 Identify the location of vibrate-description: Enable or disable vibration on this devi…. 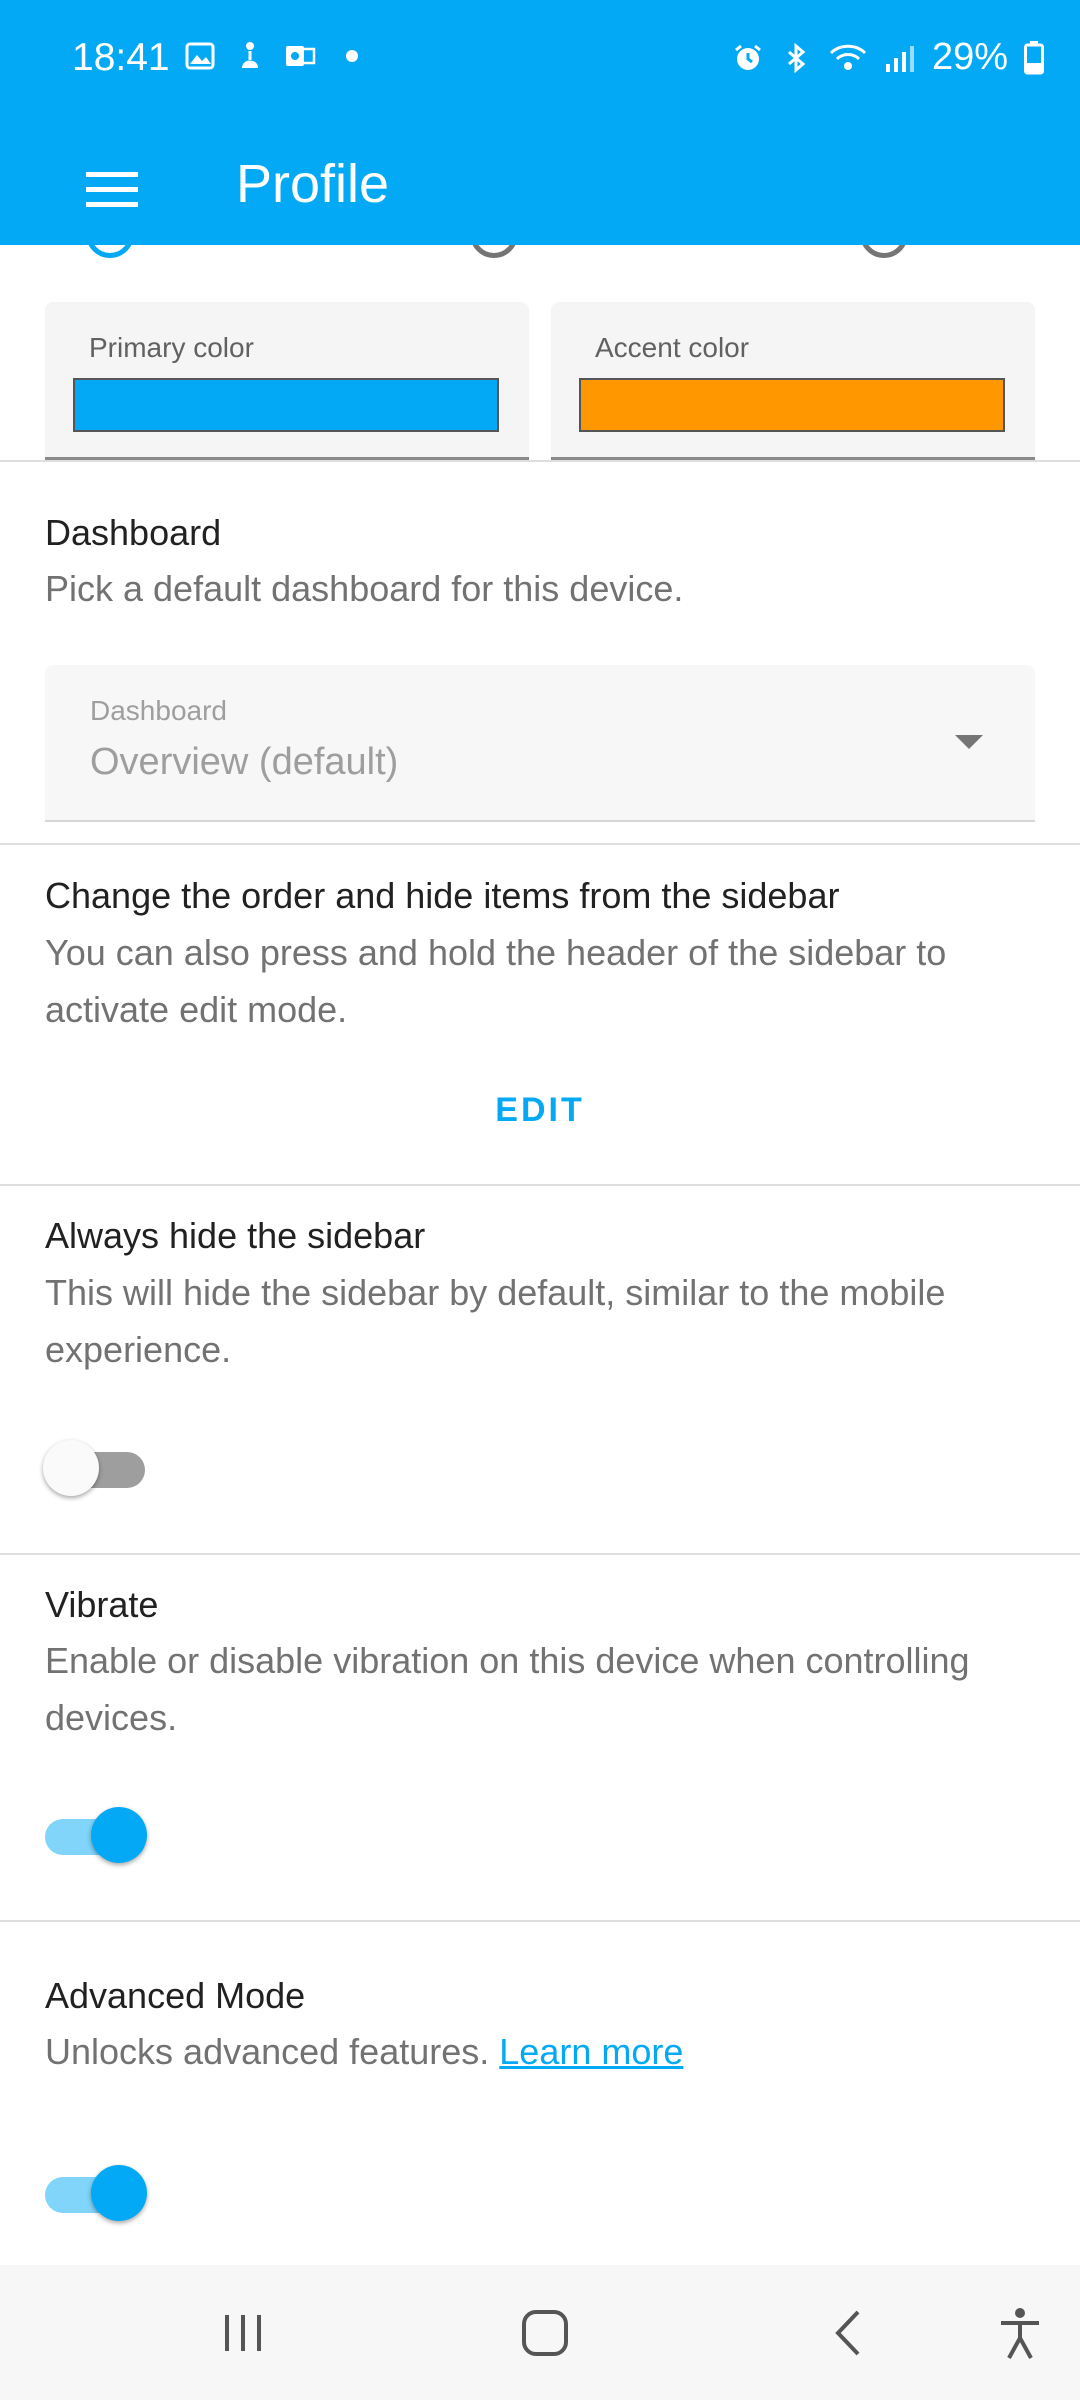
(507, 1689).